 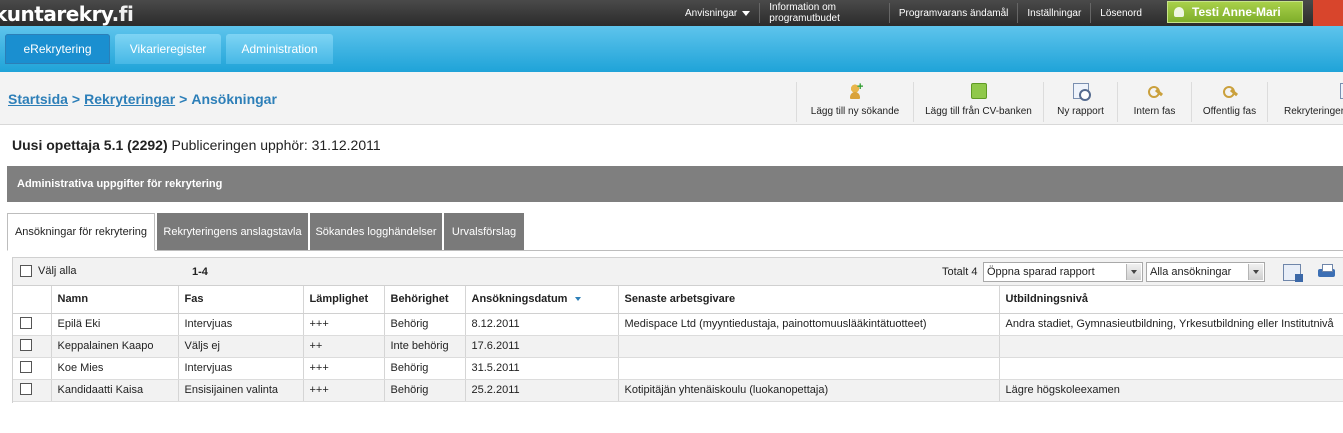 I want to click on tab-erekrytering: eRekrytering, so click(x=57, y=49).